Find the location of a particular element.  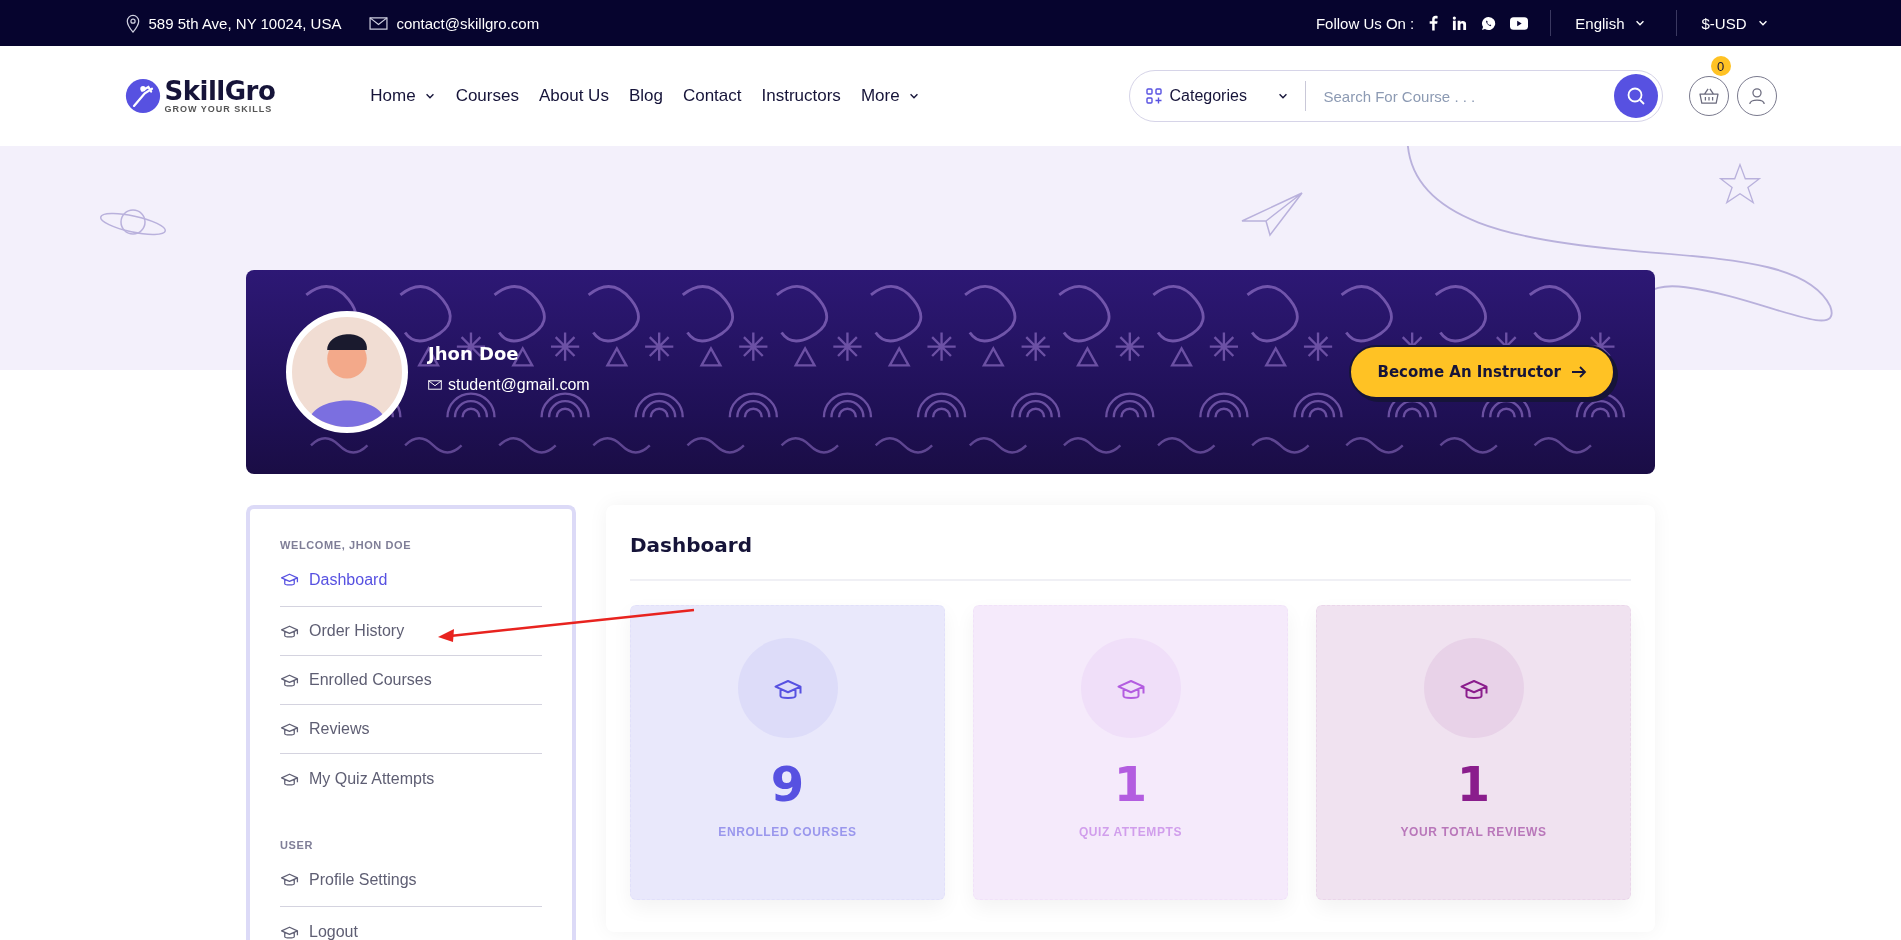

nav-link: Blog is located at coordinates (645, 96).